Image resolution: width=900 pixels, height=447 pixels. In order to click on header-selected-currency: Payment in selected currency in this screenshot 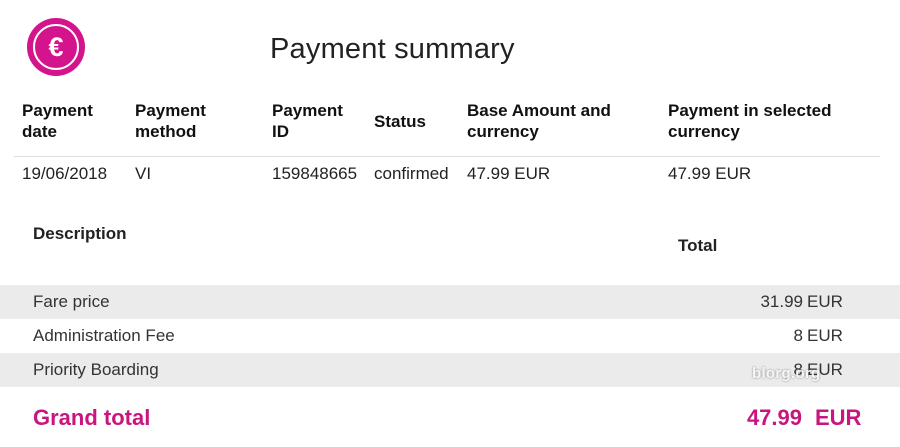, I will do `click(750, 121)`.